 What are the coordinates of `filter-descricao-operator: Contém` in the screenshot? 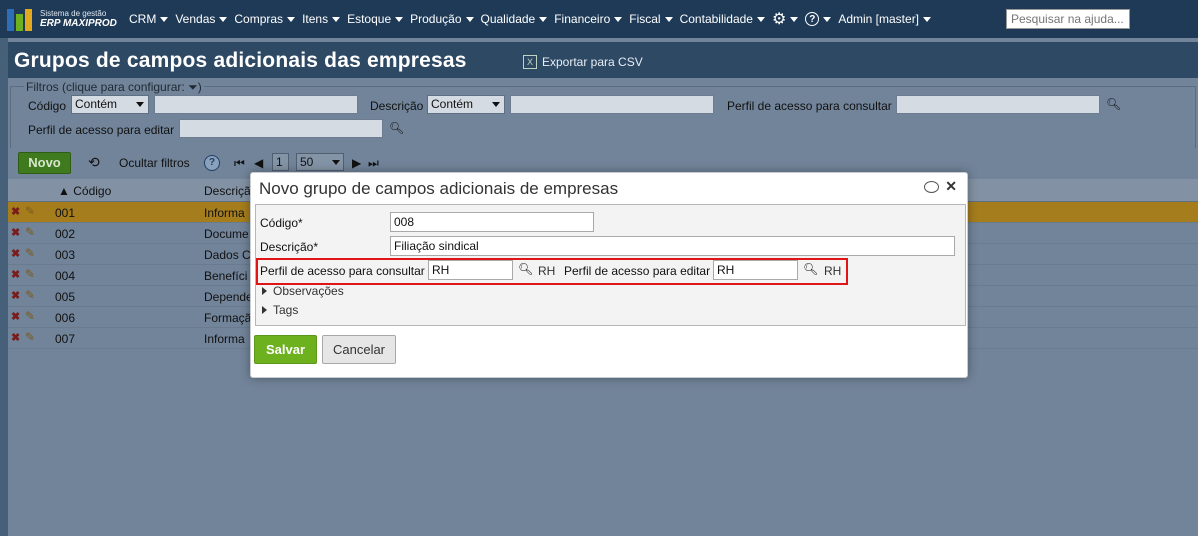 It's located at (466, 104).